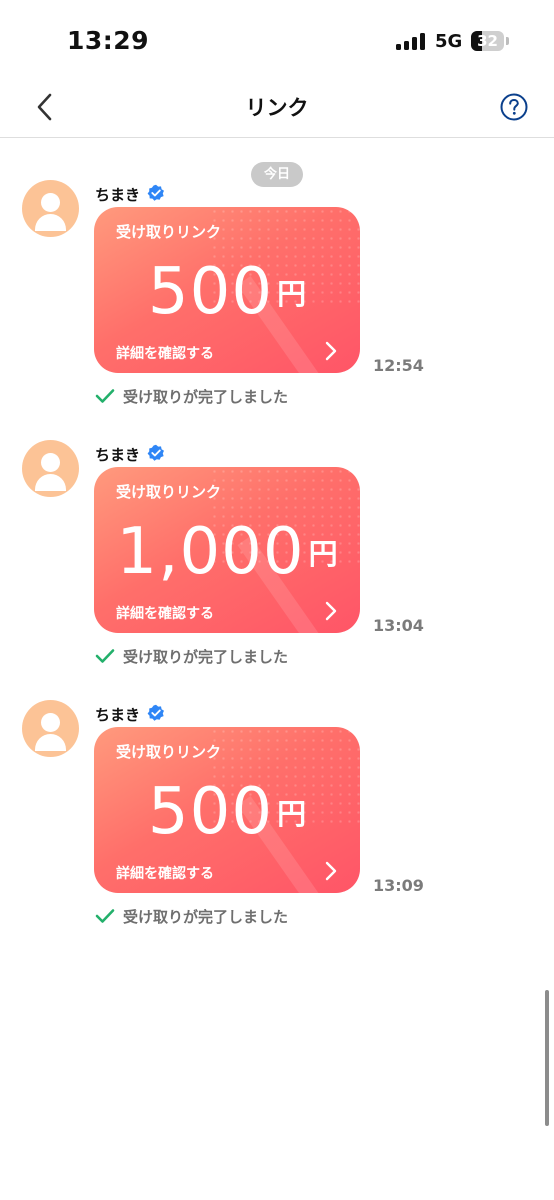 This screenshot has width=554, height=1200. I want to click on help-button, so click(514, 107).